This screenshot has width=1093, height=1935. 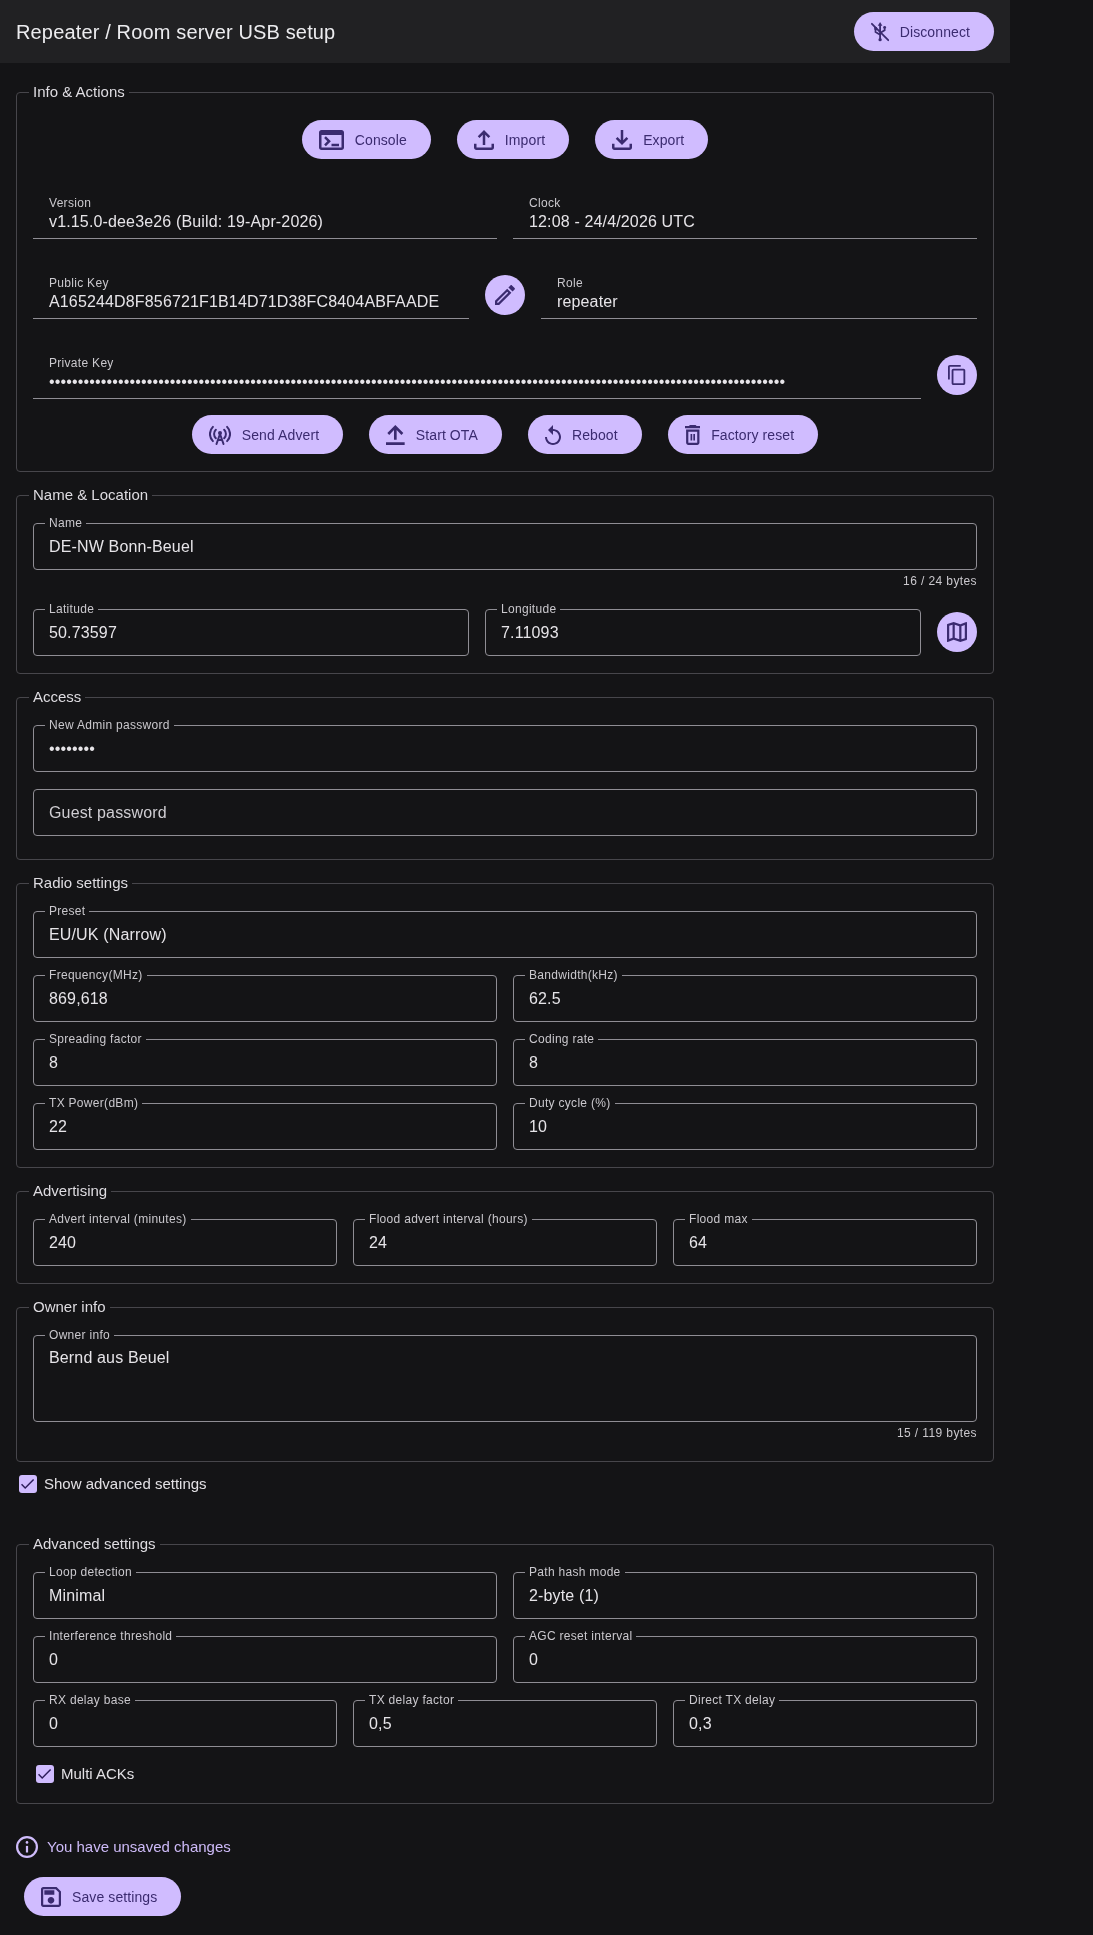 What do you see at coordinates (121, 546) in the screenshot?
I see `field-value: DE-NW Bonn-Beuel` at bounding box center [121, 546].